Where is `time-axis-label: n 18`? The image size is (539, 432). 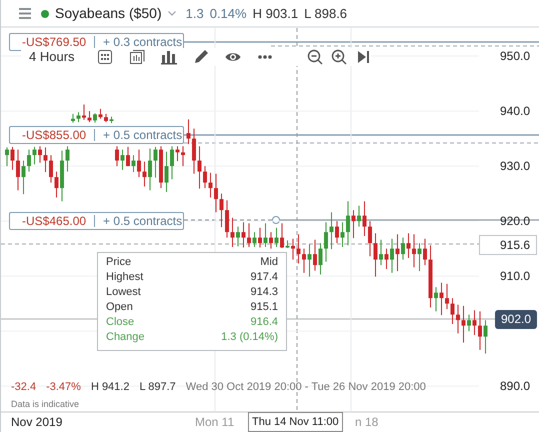
time-axis-label: n 18 is located at coordinates (366, 422).